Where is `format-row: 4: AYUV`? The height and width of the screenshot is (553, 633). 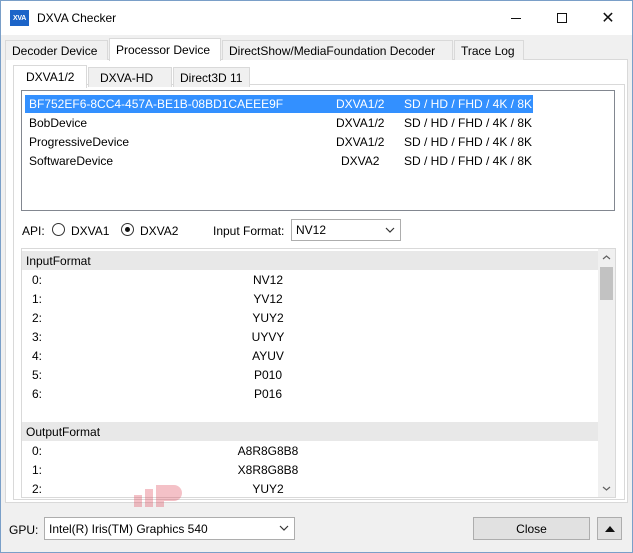 format-row: 4: AYUV is located at coordinates (310, 355).